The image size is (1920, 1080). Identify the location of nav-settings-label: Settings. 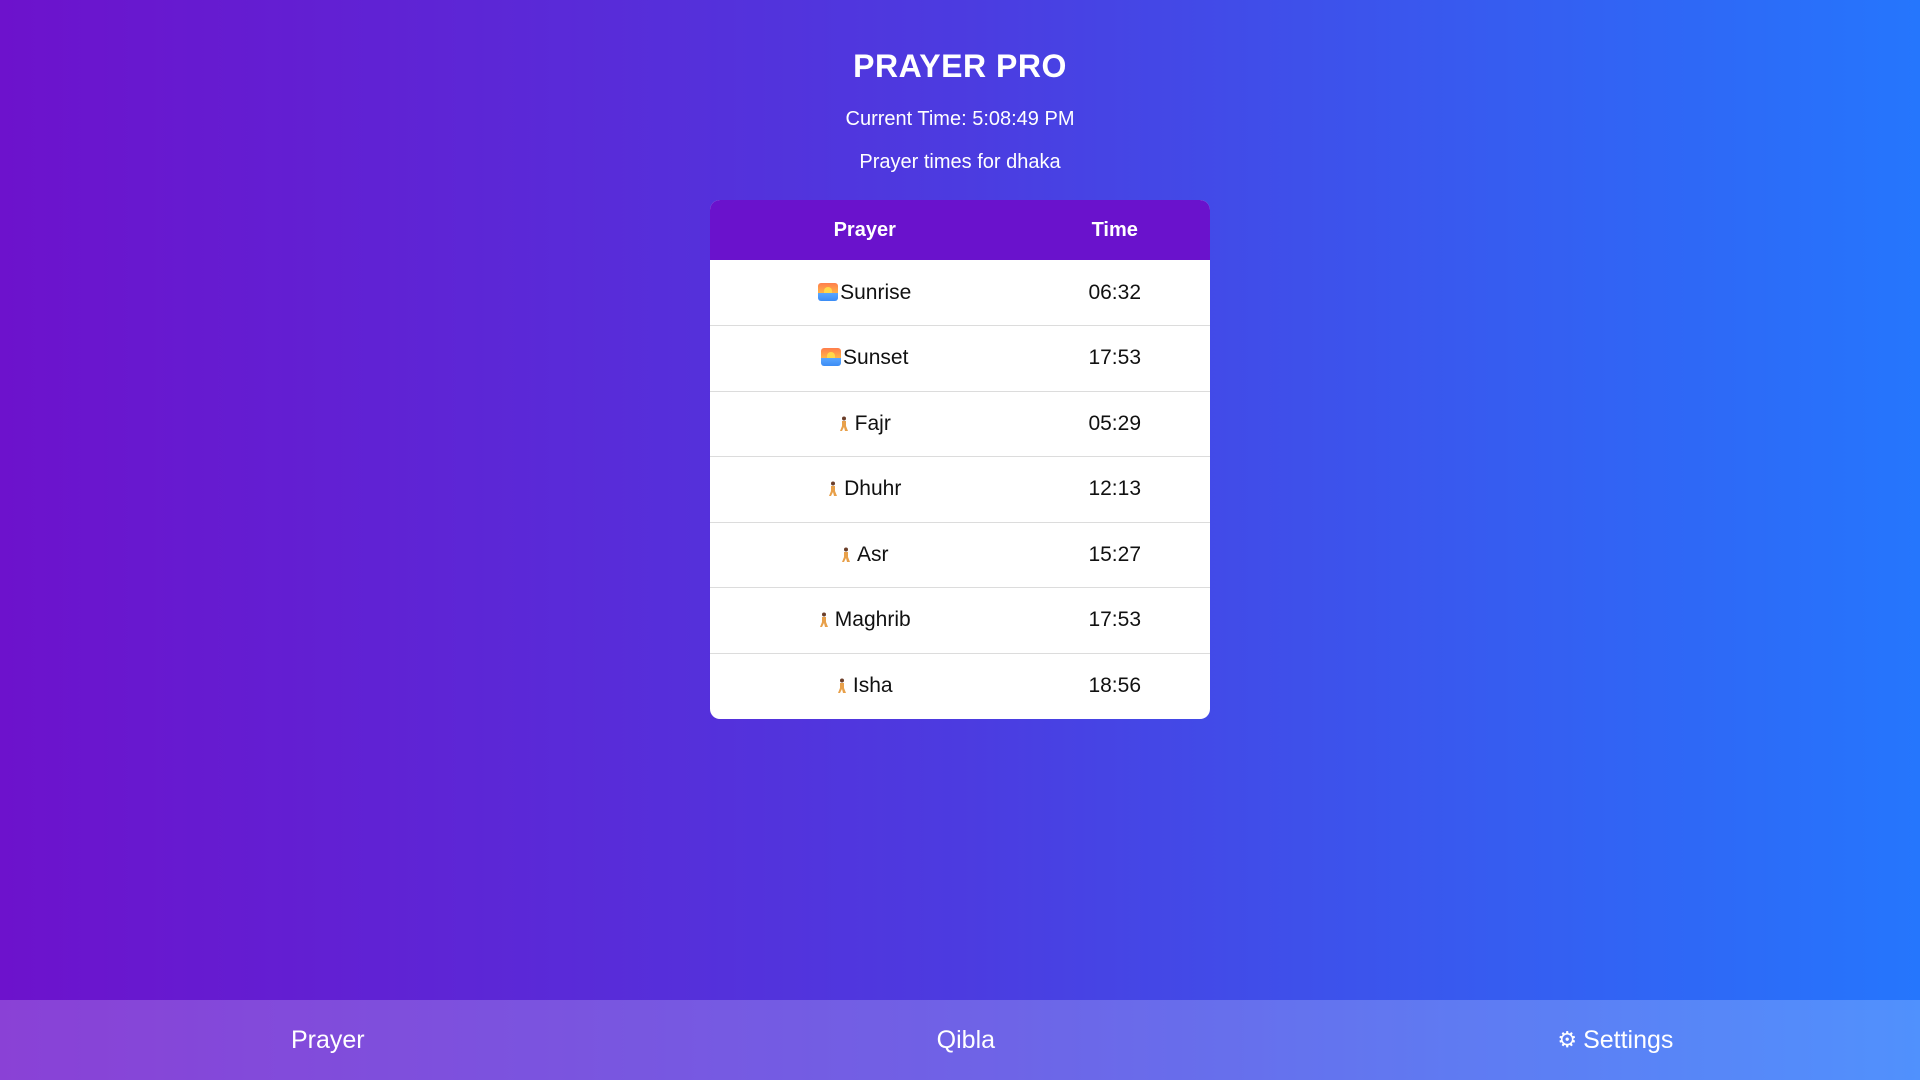
(1628, 1039).